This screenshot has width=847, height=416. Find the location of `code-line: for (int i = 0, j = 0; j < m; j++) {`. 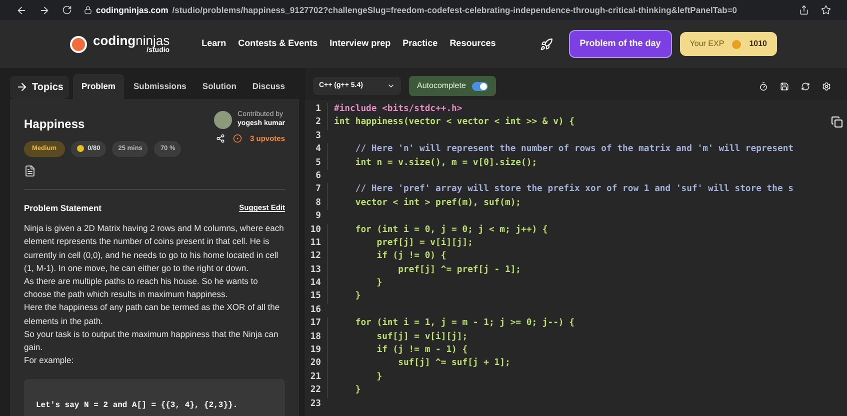

code-line: for (int i = 0, j = 0; j < m; j++) { is located at coordinates (437, 230).